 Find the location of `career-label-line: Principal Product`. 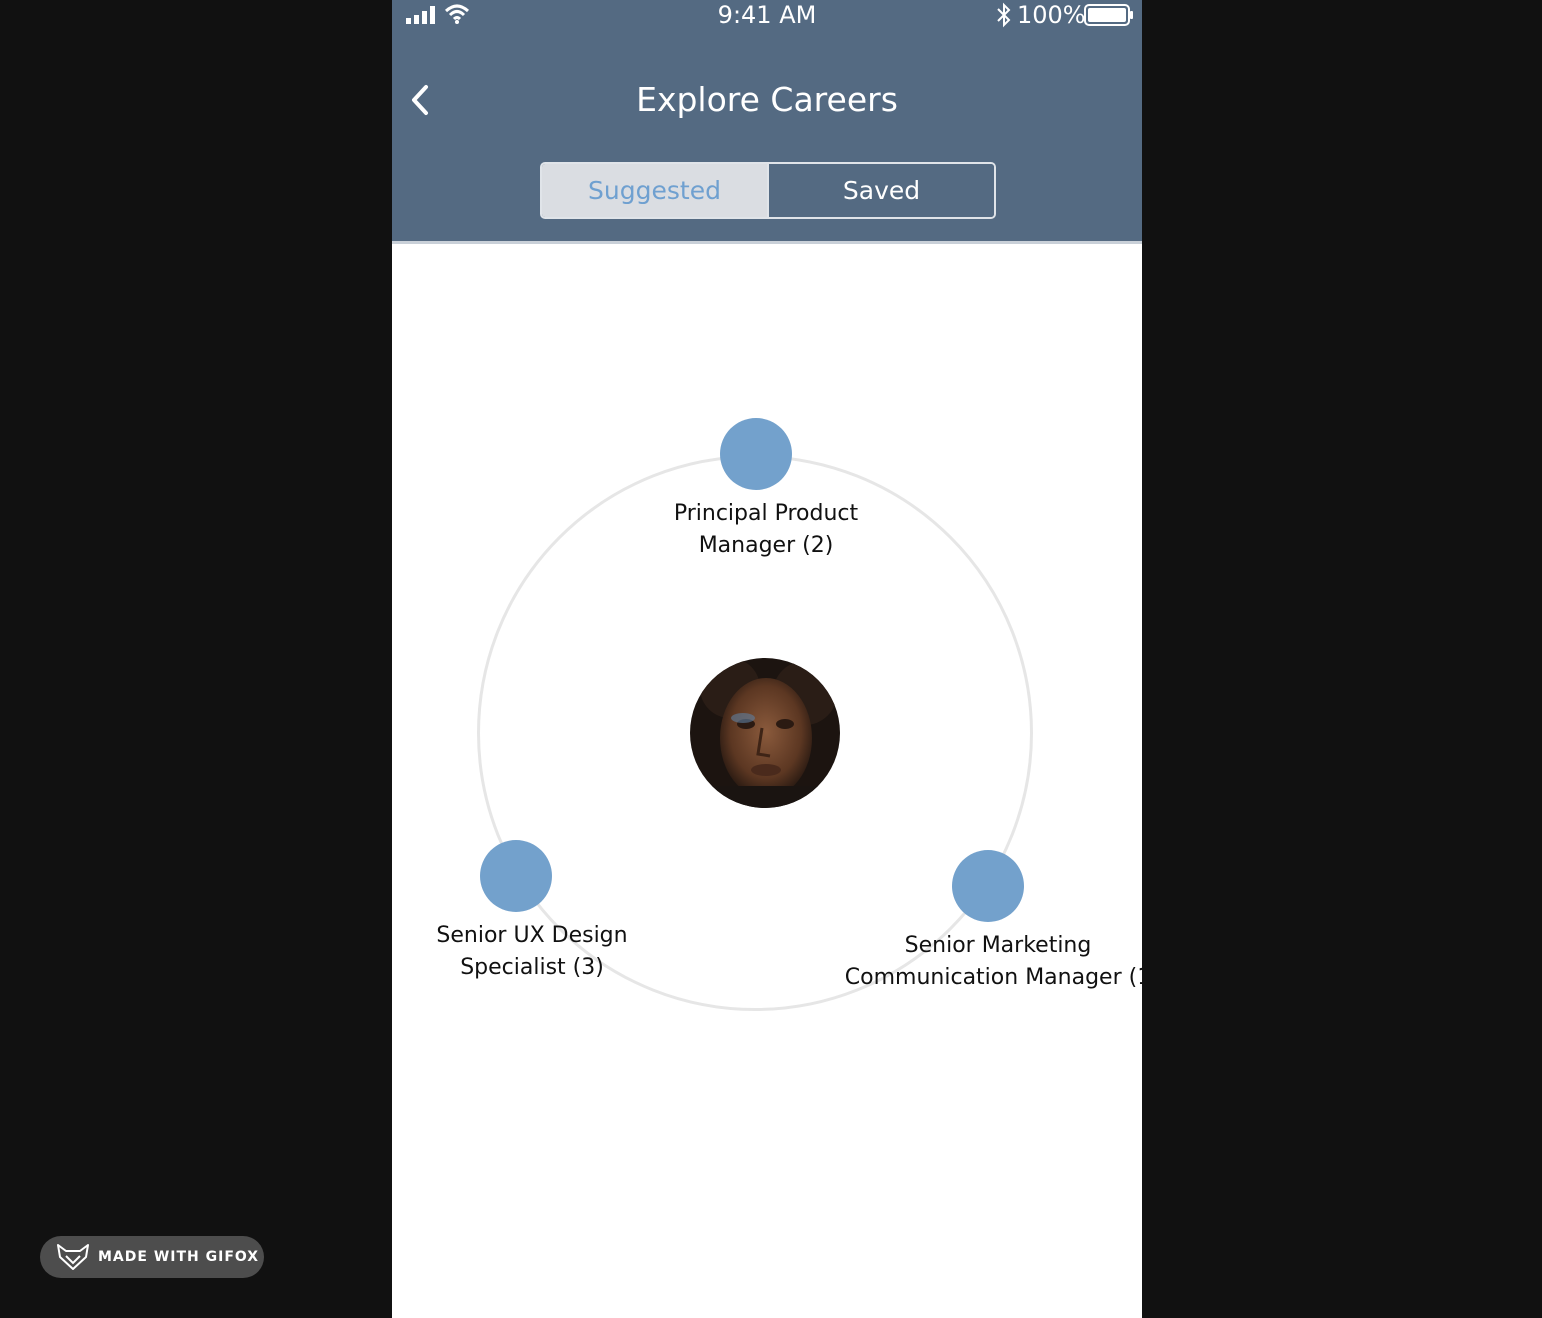

career-label-line: Principal Product is located at coordinates (766, 513).